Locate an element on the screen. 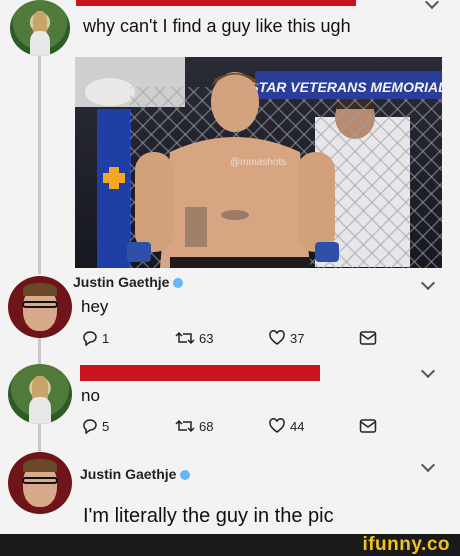 This screenshot has width=460, height=556. like-button: 37 is located at coordinates (286, 338).